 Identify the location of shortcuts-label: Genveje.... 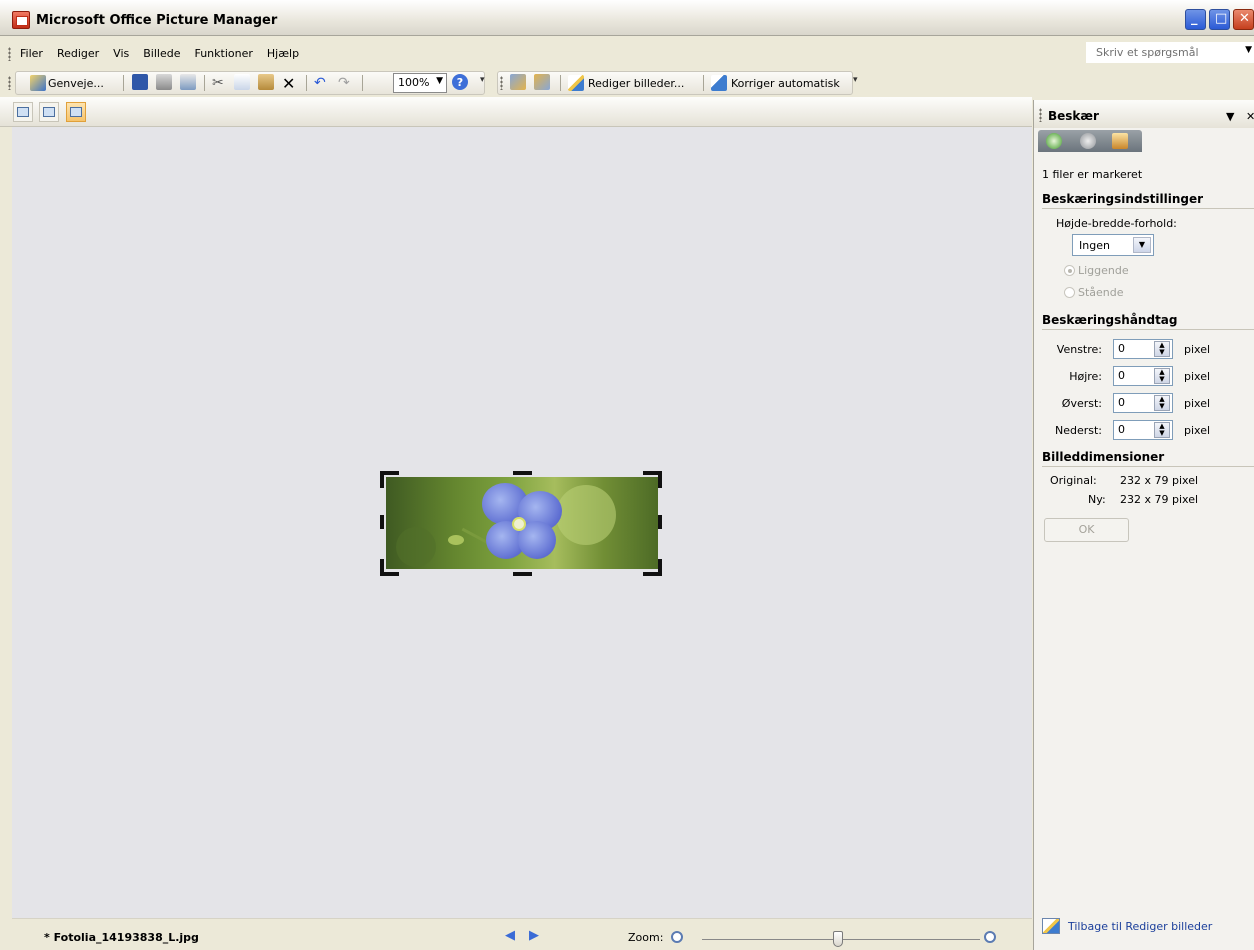
(76, 83).